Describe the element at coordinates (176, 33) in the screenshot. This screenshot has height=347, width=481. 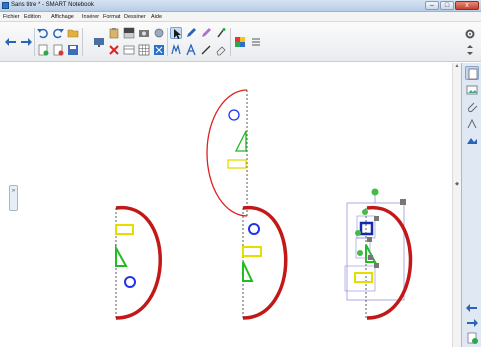
I see `select-arrow-icon` at that location.